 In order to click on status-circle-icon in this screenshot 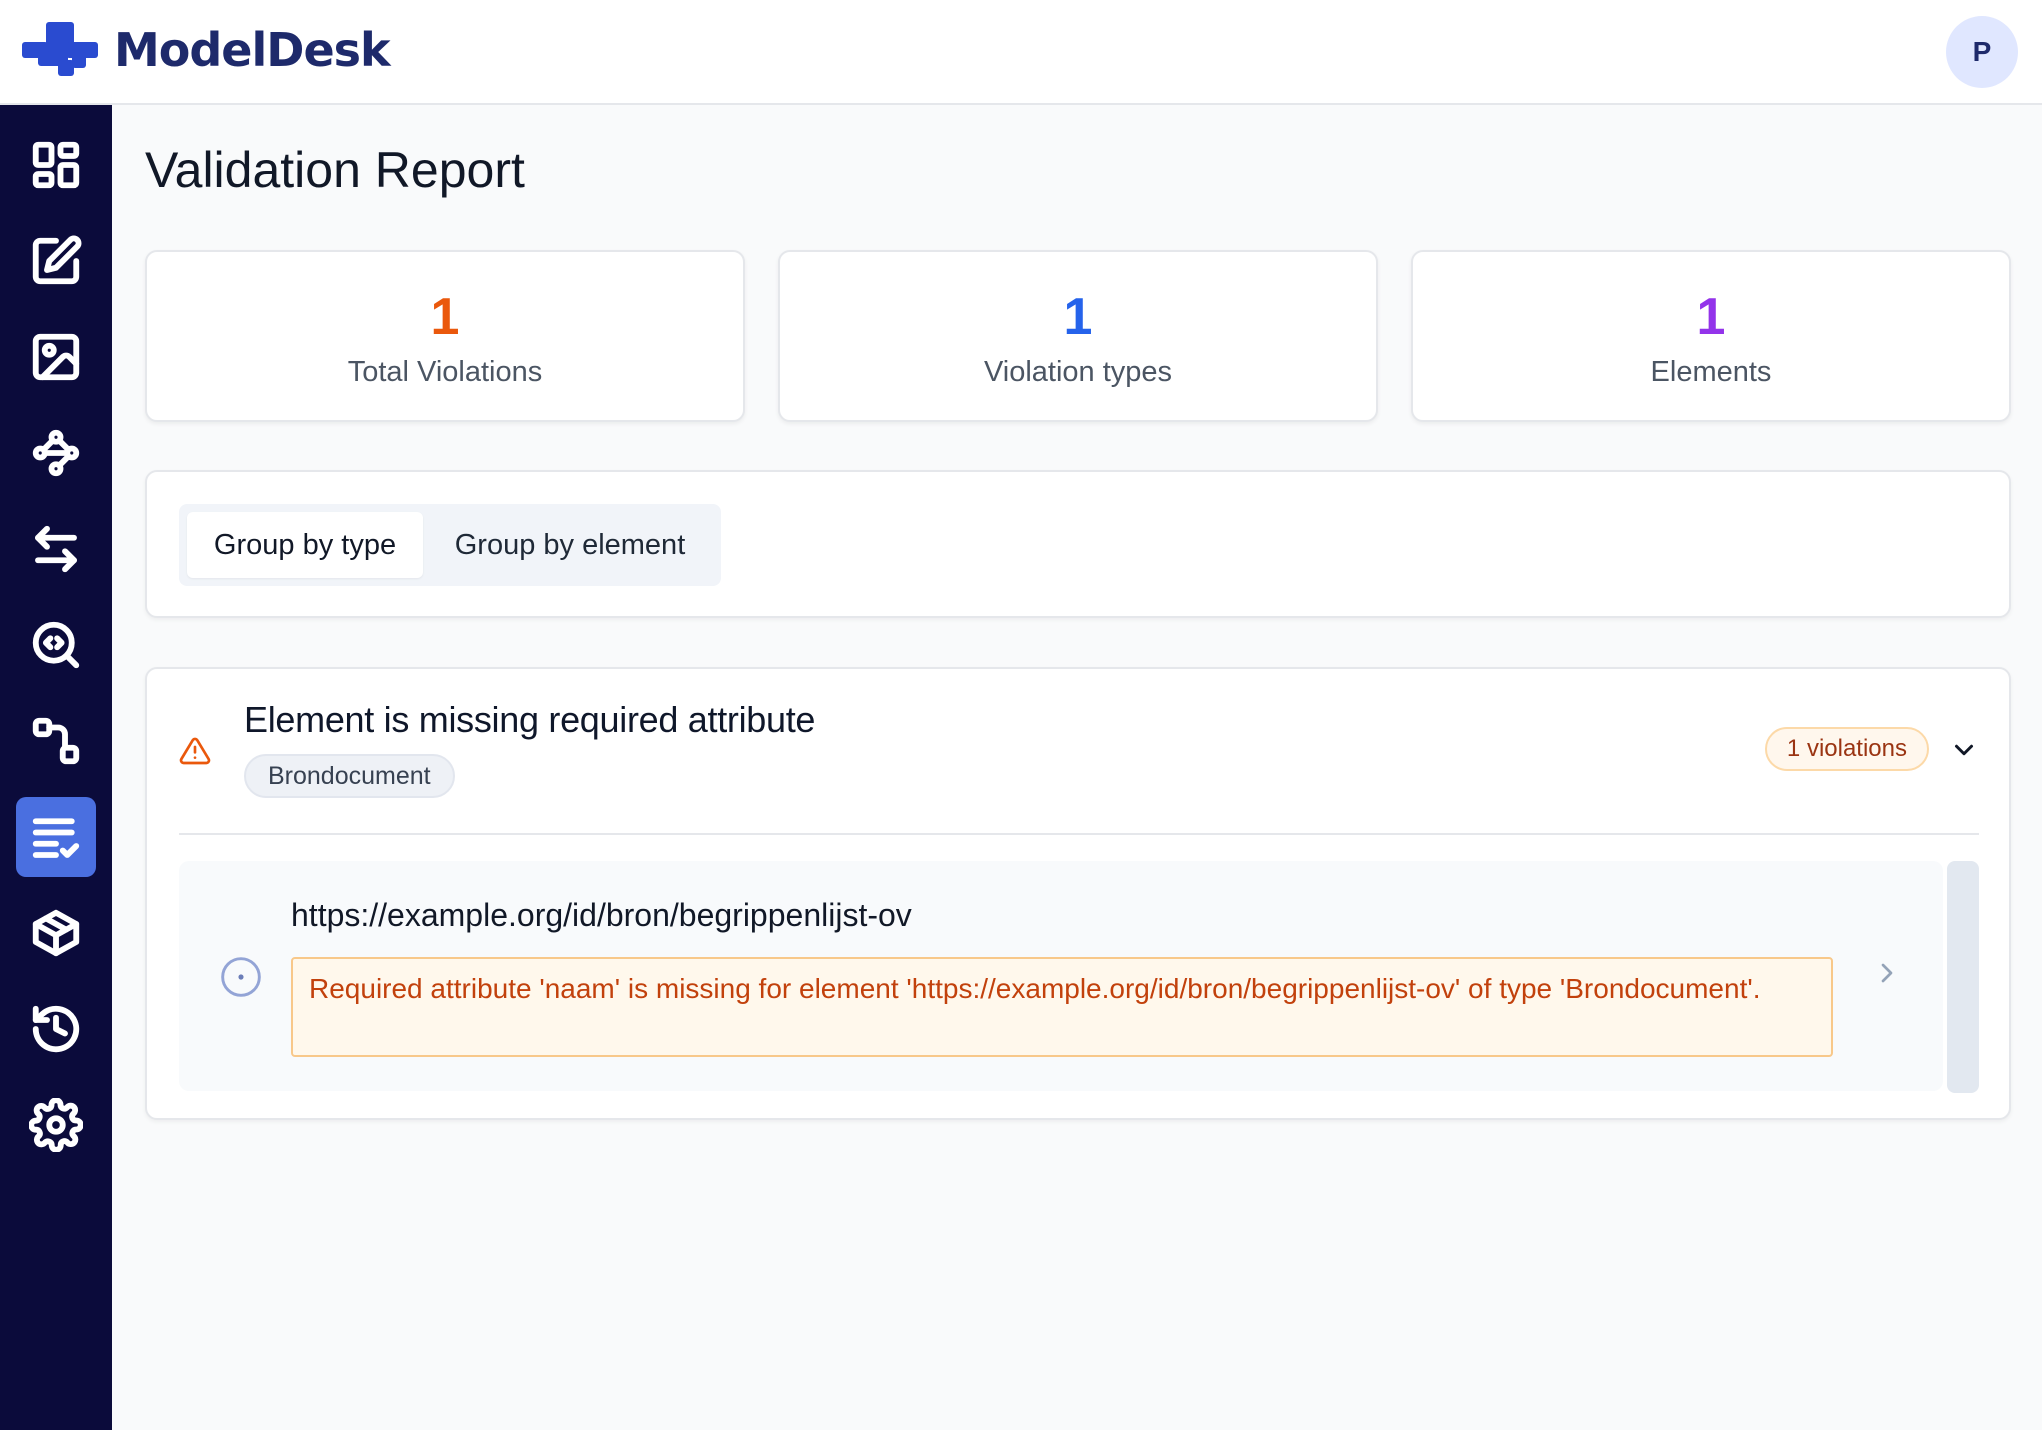, I will do `click(241, 977)`.